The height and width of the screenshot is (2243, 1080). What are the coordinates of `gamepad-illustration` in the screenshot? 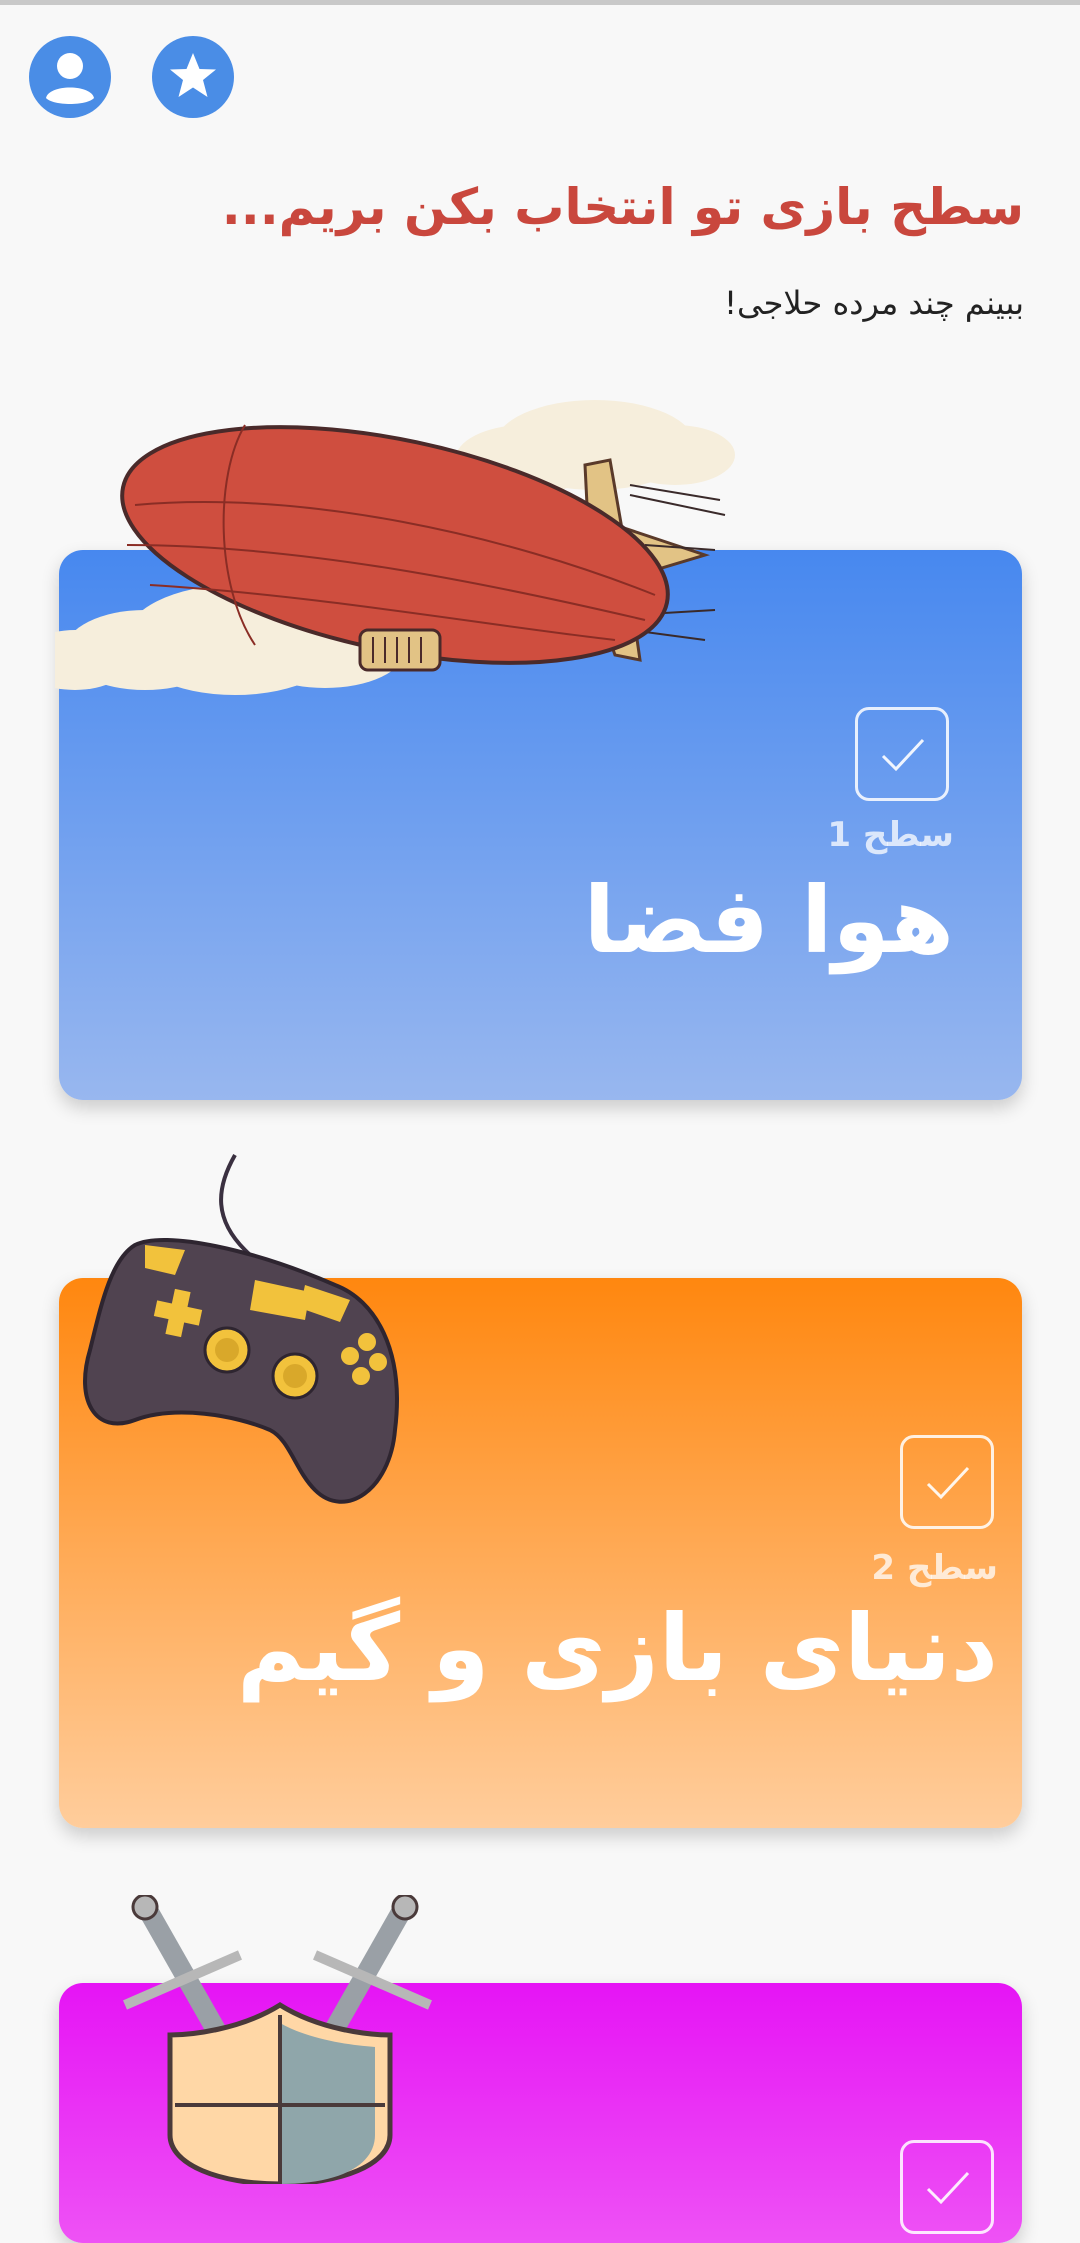 It's located at (241, 1329).